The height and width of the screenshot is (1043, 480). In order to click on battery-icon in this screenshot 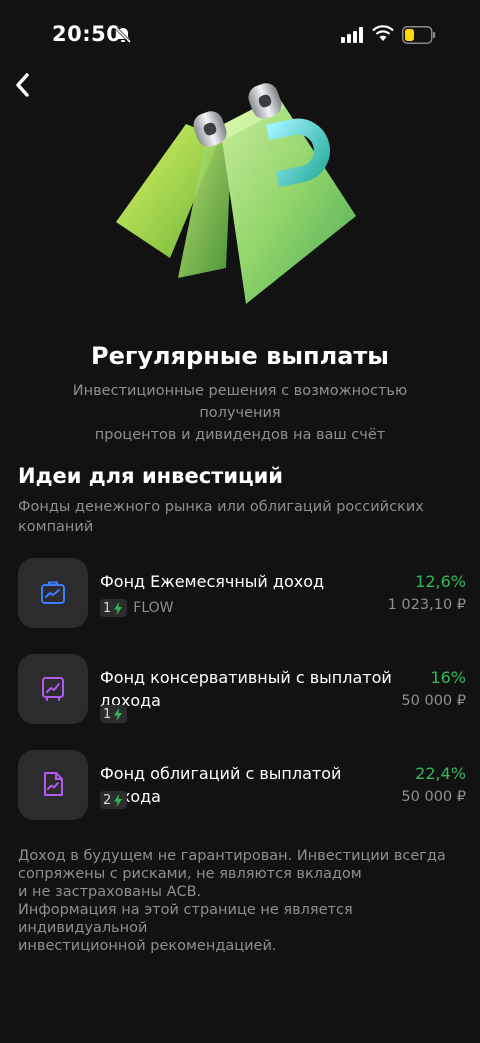, I will do `click(419, 35)`.